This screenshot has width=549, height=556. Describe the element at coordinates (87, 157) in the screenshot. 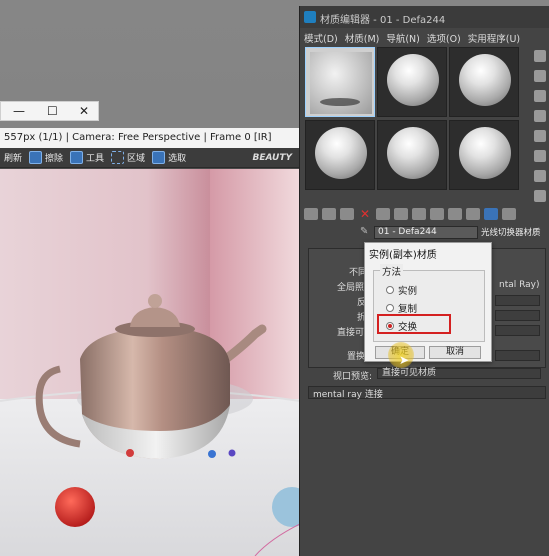

I see `tools-button: 工具` at that location.